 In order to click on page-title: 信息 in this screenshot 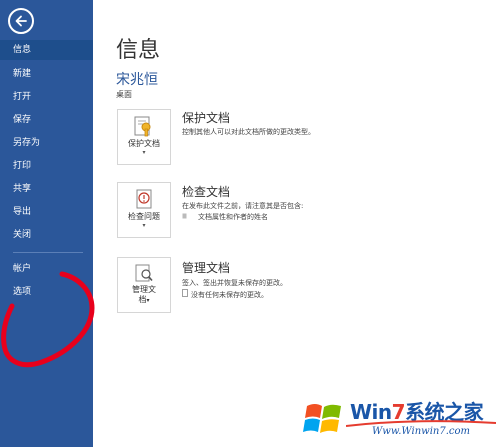, I will do `click(138, 50)`.